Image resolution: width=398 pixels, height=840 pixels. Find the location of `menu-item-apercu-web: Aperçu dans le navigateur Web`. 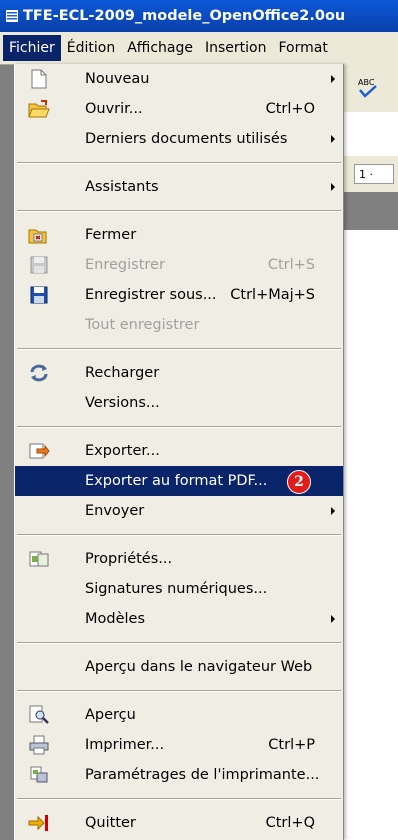

menu-item-apercu-web: Aperçu dans le navigateur Web is located at coordinates (179, 667).